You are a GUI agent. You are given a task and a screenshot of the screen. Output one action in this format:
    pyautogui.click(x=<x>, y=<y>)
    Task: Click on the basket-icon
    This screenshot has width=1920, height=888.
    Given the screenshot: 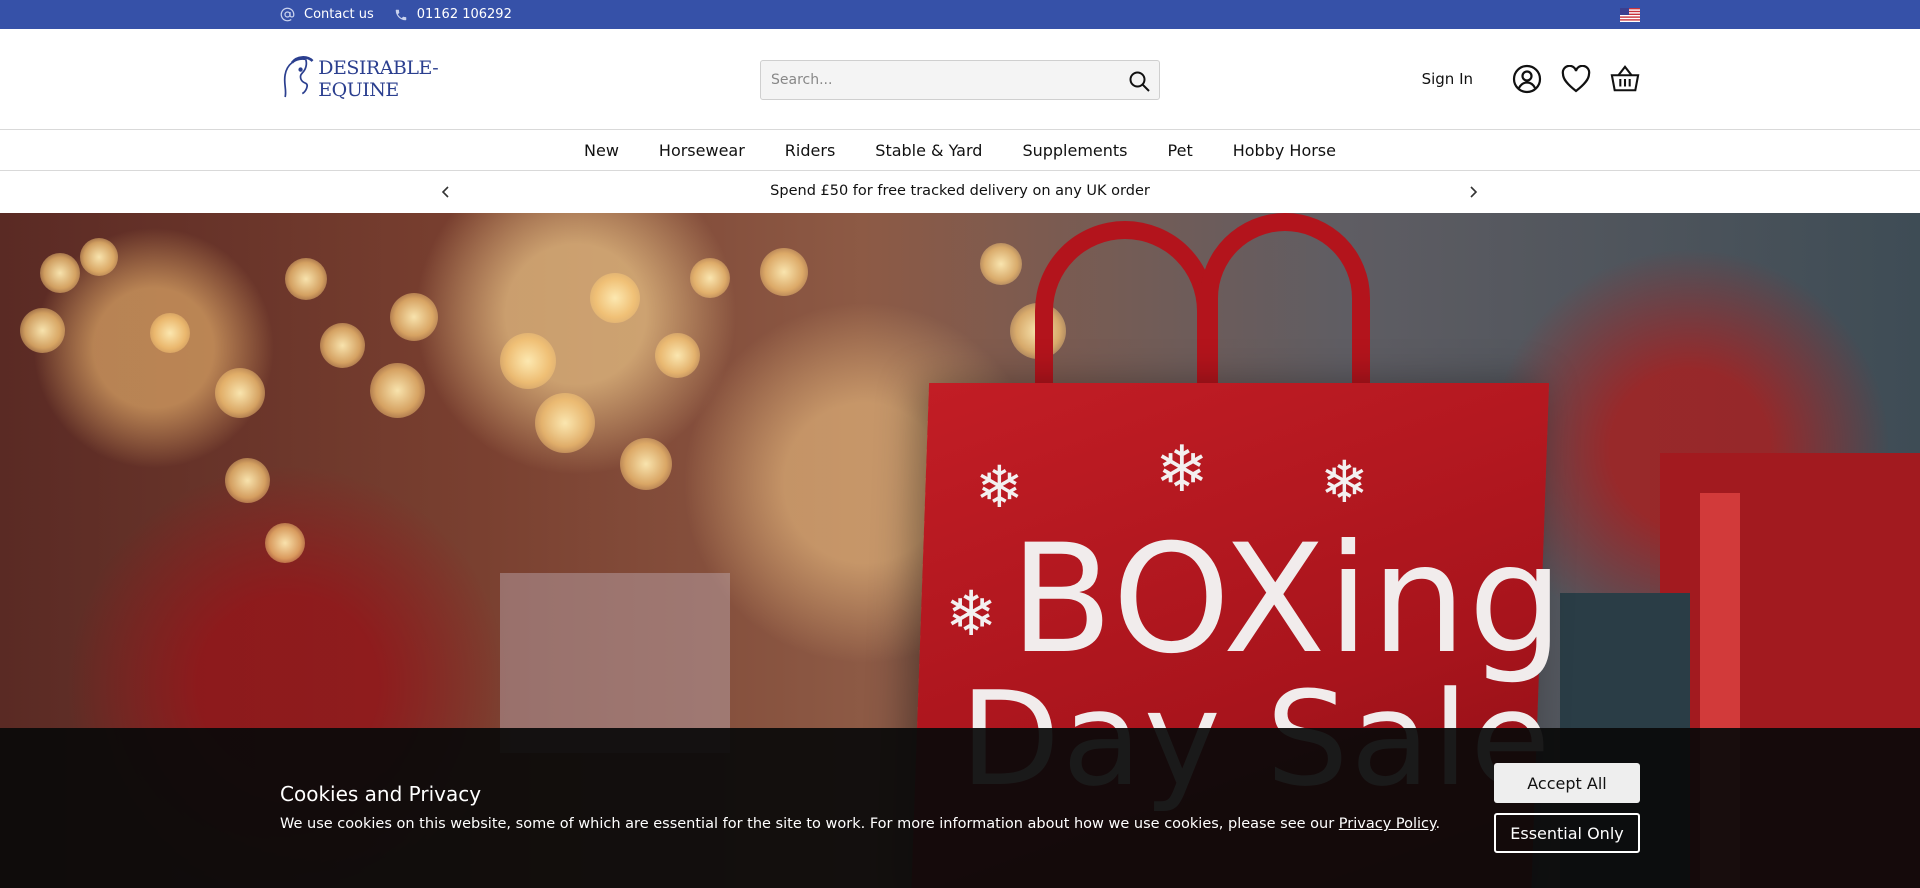 What is the action you would take?
    pyautogui.click(x=1625, y=79)
    